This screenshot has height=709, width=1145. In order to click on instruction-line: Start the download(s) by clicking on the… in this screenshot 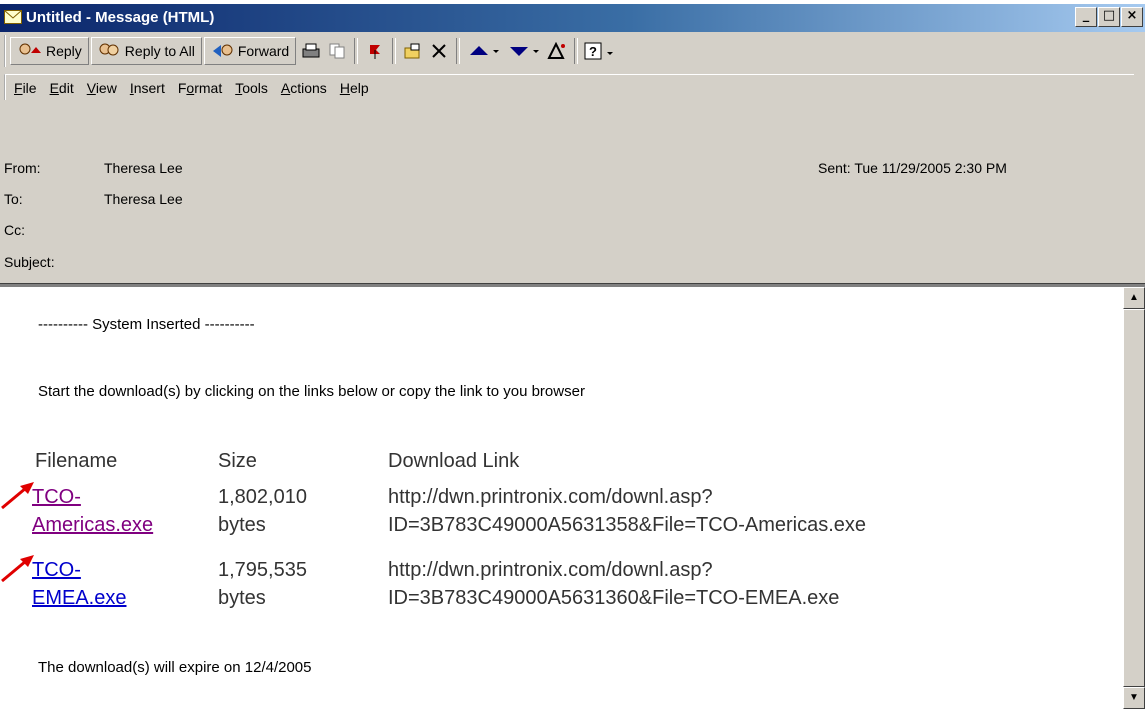, I will do `click(311, 391)`.